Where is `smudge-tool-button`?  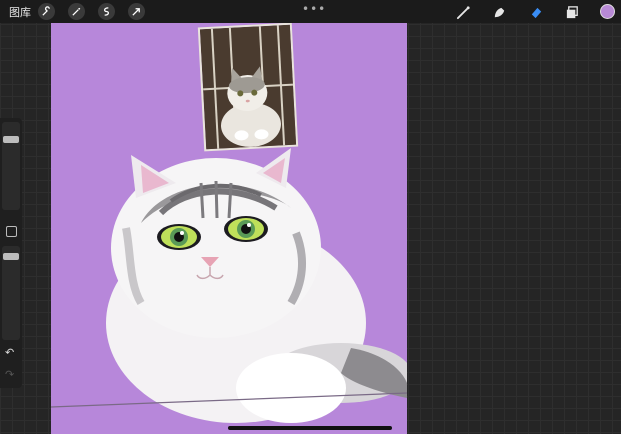 smudge-tool-button is located at coordinates (499, 12).